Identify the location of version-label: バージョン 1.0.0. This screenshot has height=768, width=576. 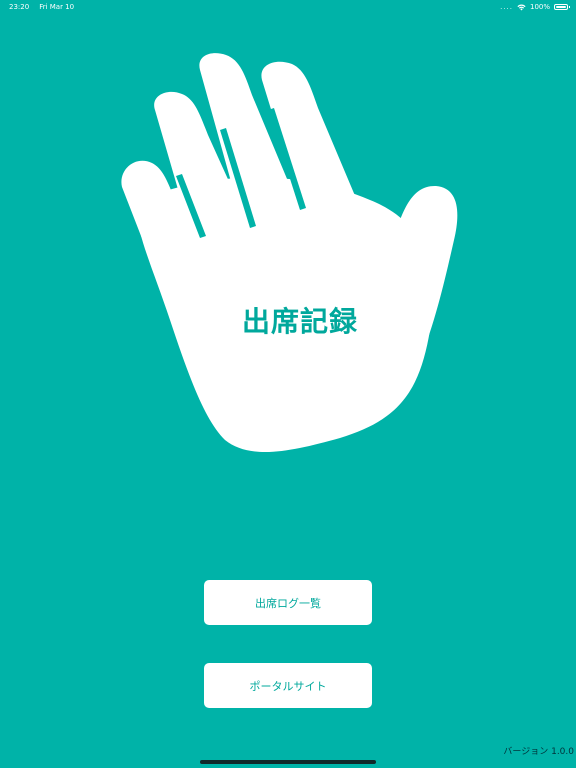
(538, 752).